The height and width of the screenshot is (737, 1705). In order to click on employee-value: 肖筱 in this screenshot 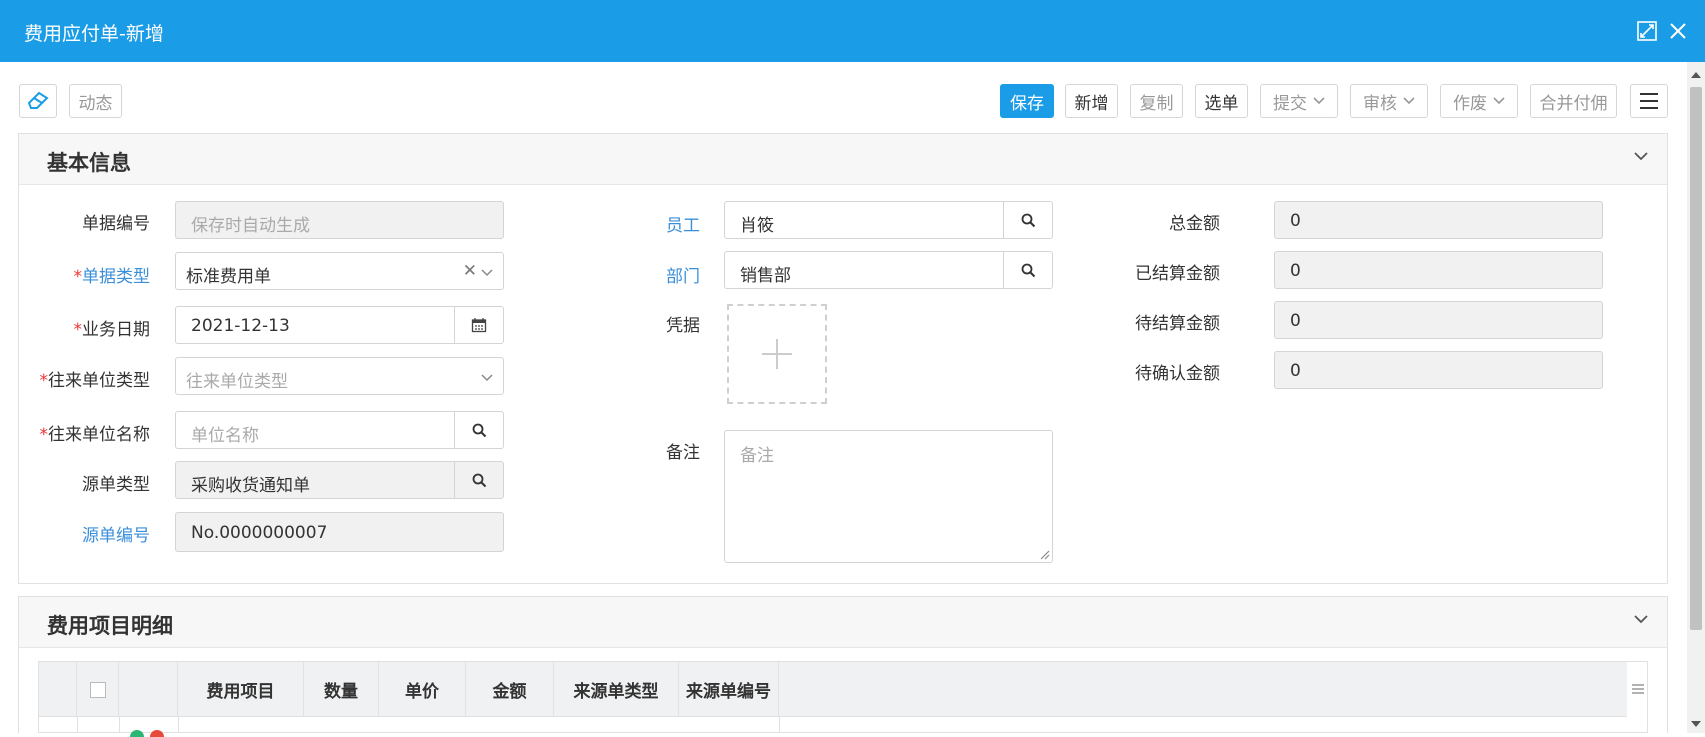, I will do `click(757, 226)`.